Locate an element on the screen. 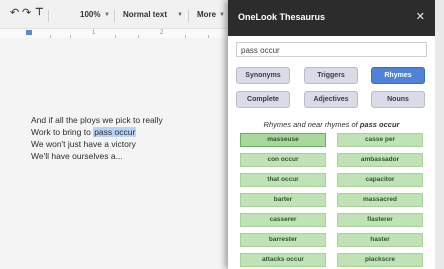  document-line: And if all the ploys we pick to really is located at coordinates (97, 120).